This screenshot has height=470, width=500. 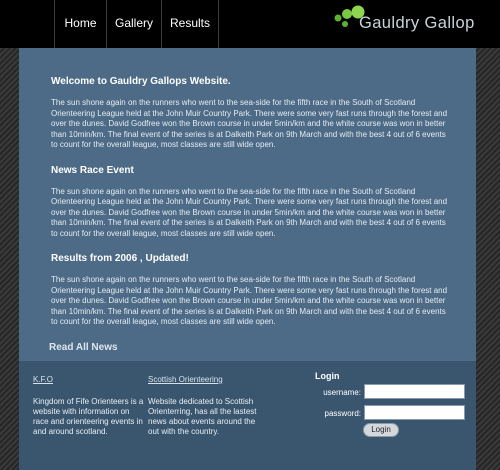 What do you see at coordinates (92, 170) in the screenshot?
I see `section-title: News Race Event` at bounding box center [92, 170].